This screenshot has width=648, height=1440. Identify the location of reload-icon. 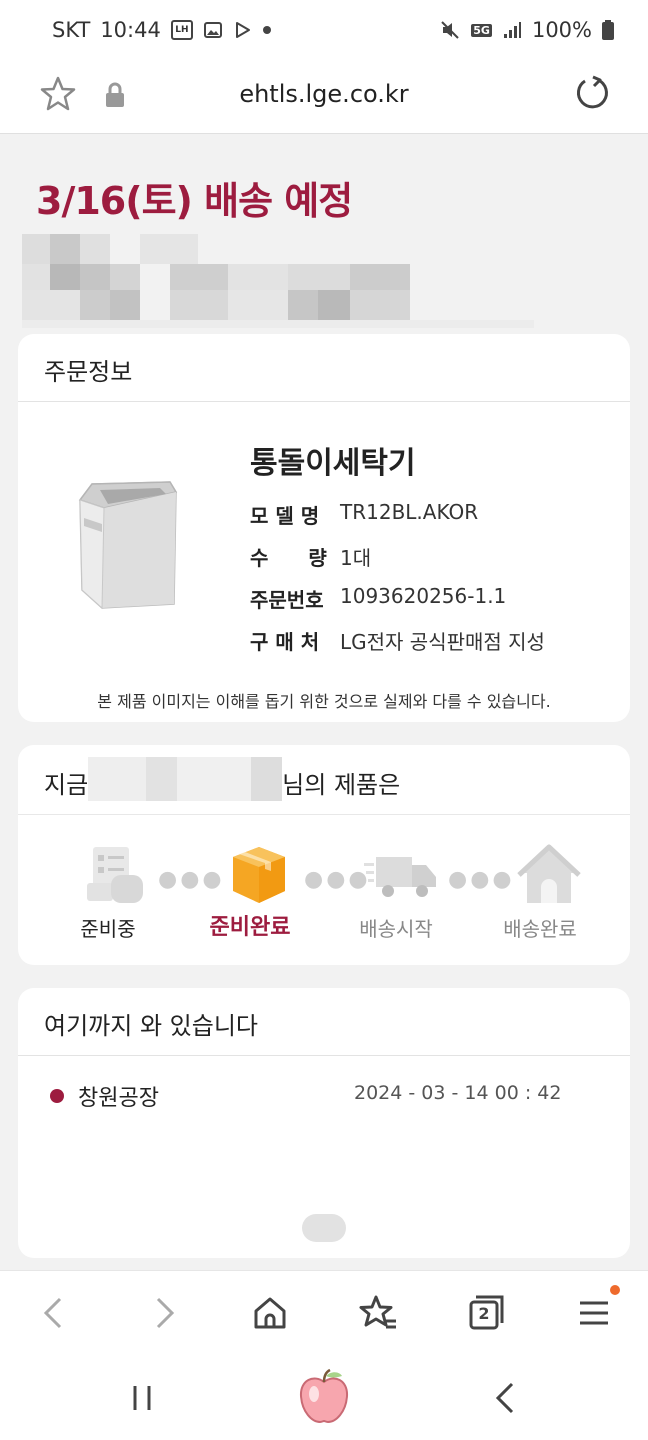
(592, 94).